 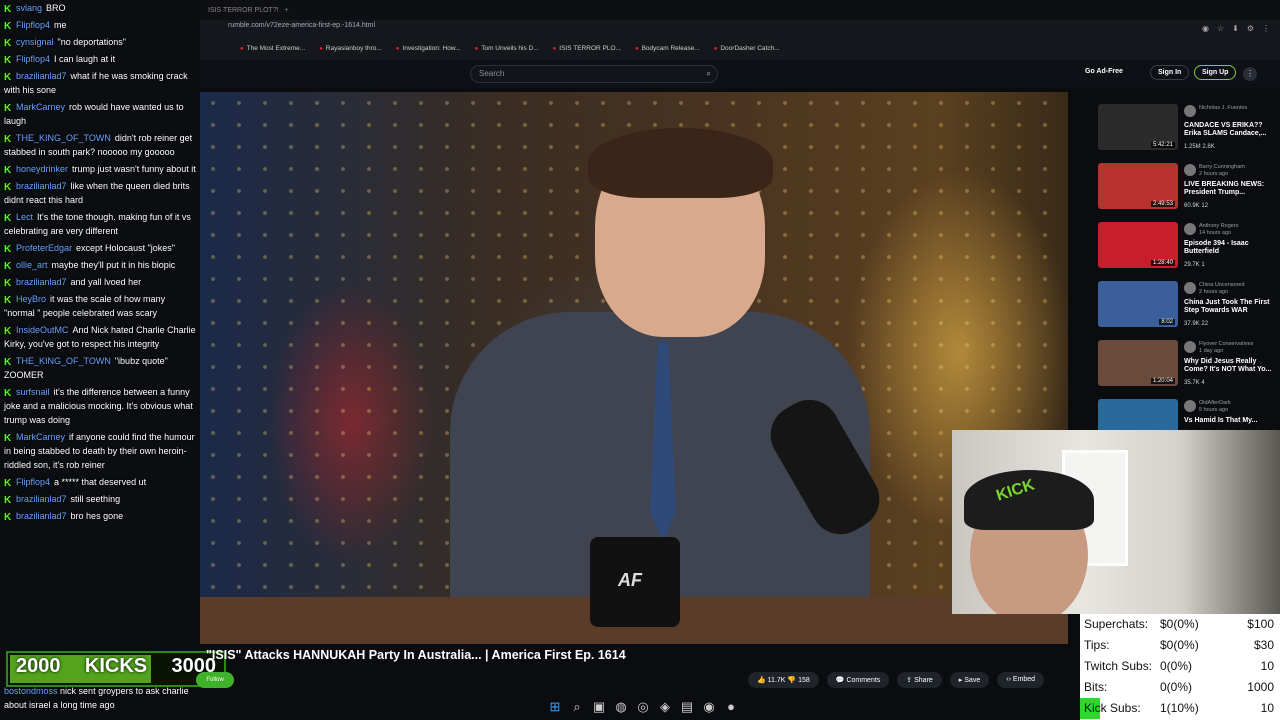 I want to click on save-label: Save, so click(x=972, y=680).